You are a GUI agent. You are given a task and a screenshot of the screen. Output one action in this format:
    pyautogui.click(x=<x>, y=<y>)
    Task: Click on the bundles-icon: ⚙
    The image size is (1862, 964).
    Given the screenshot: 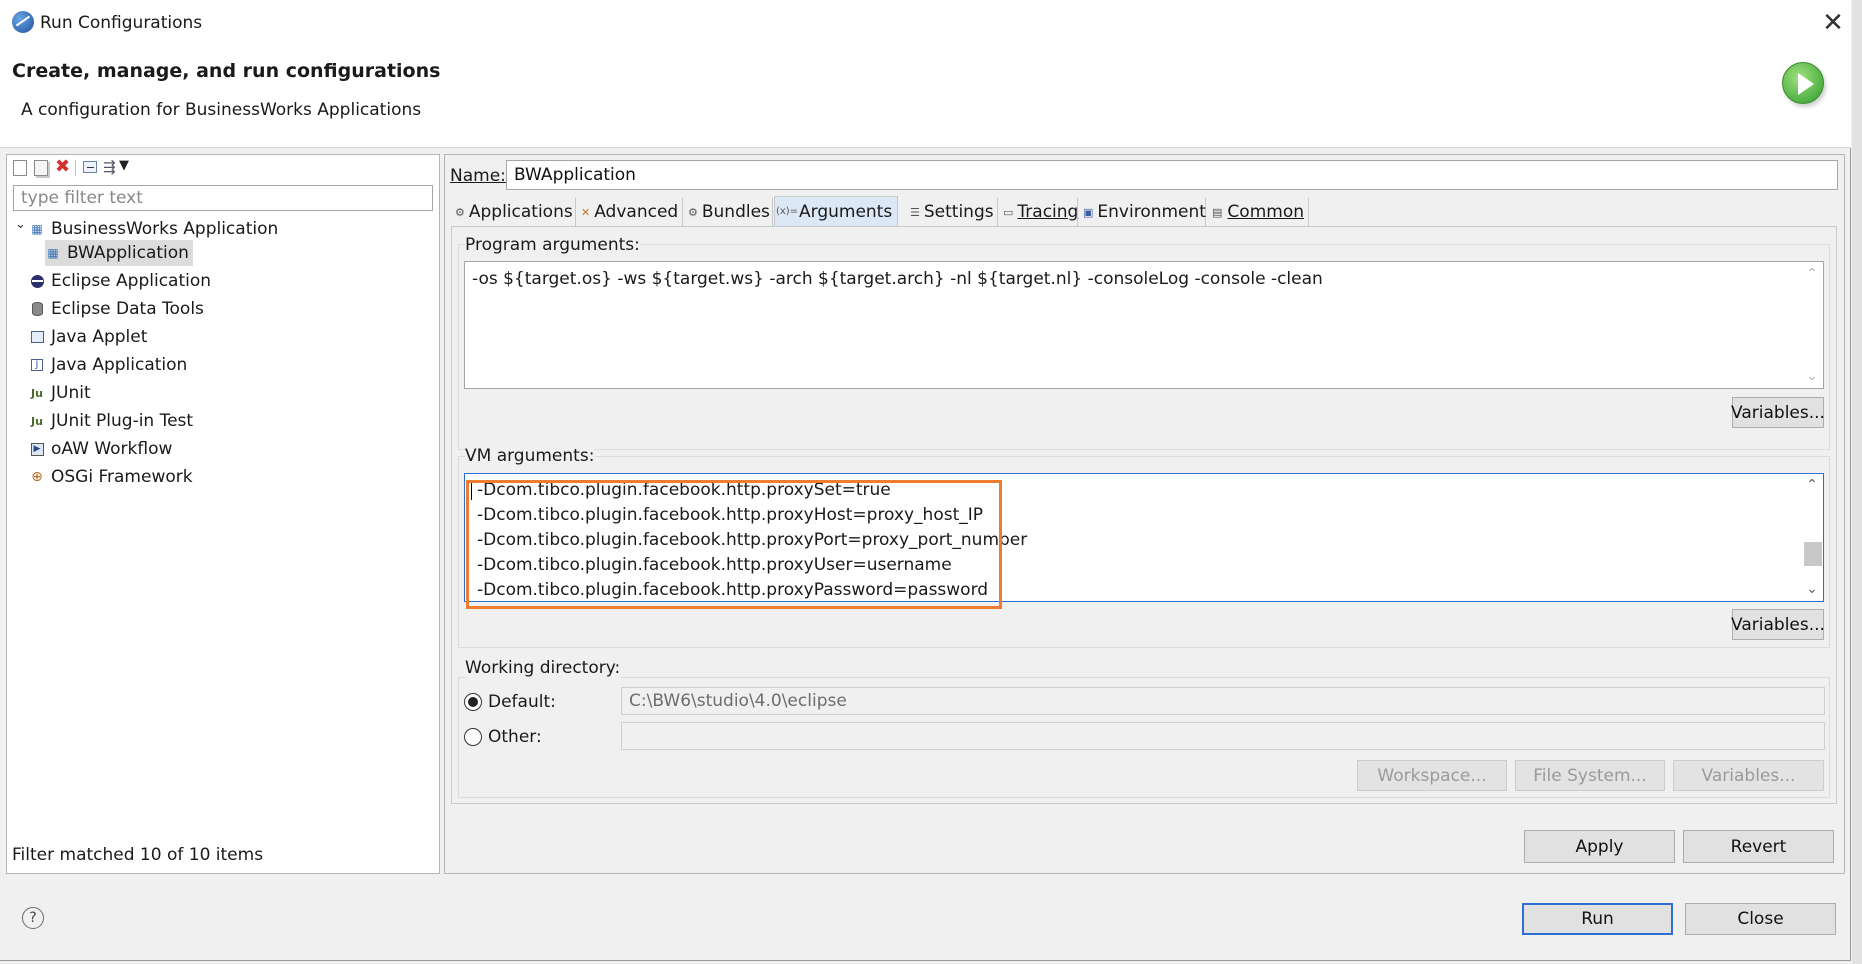 What is the action you would take?
    pyautogui.click(x=693, y=212)
    